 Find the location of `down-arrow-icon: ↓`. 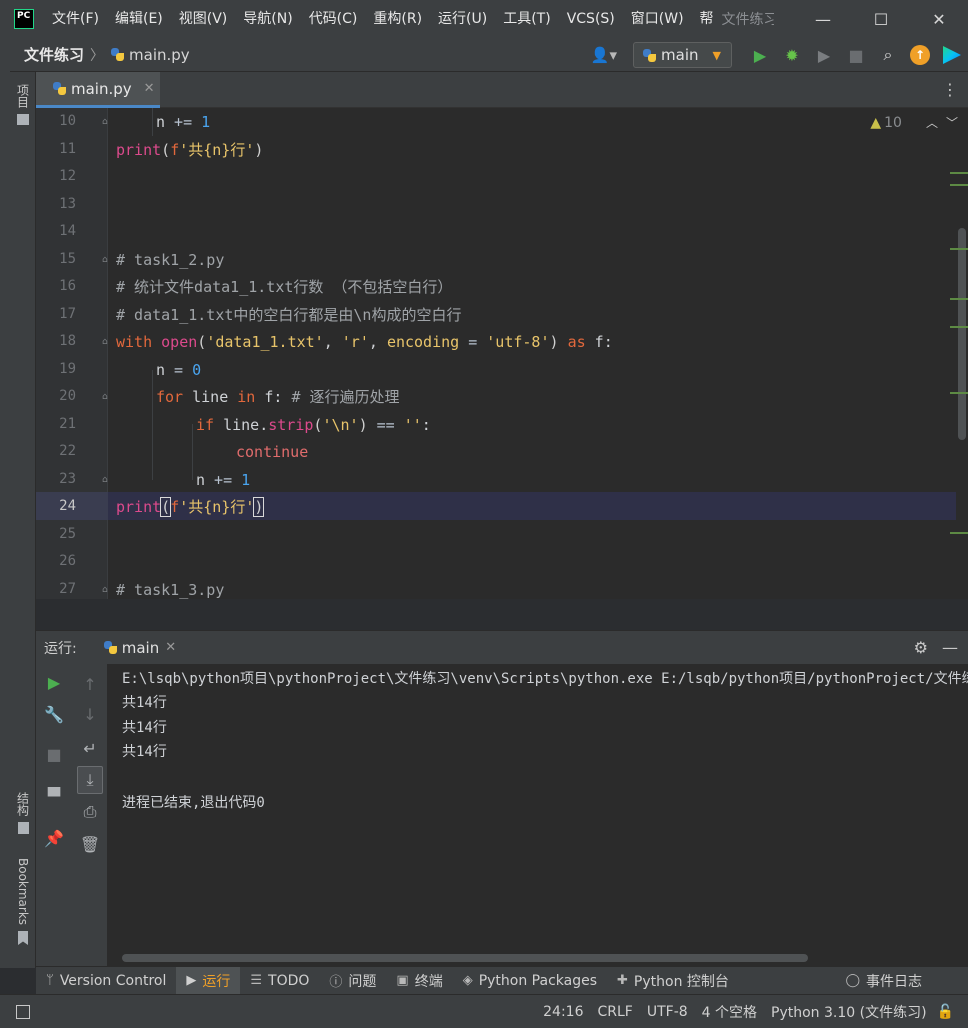

down-arrow-icon: ↓ is located at coordinates (90, 714).